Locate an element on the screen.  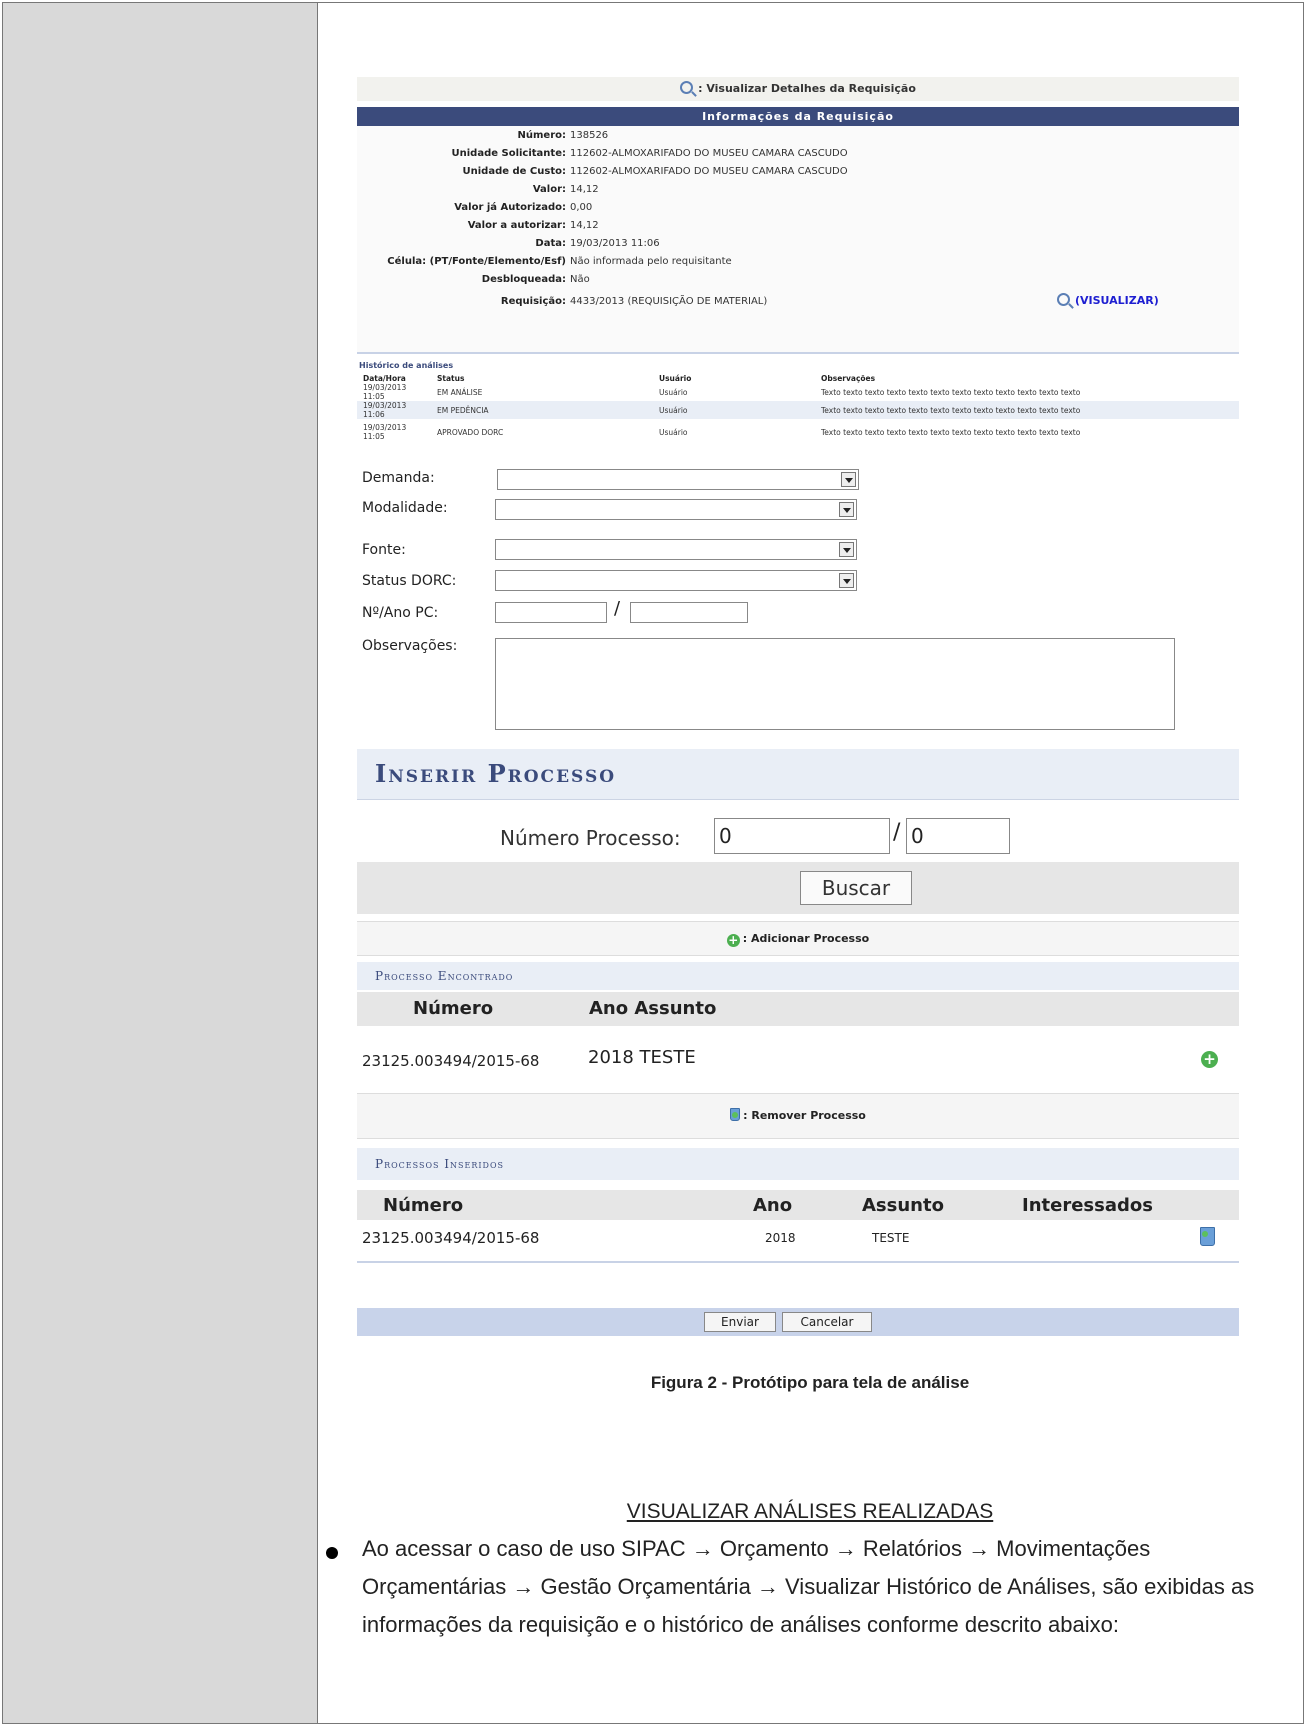
magnifier-icon is located at coordinates (687, 87).